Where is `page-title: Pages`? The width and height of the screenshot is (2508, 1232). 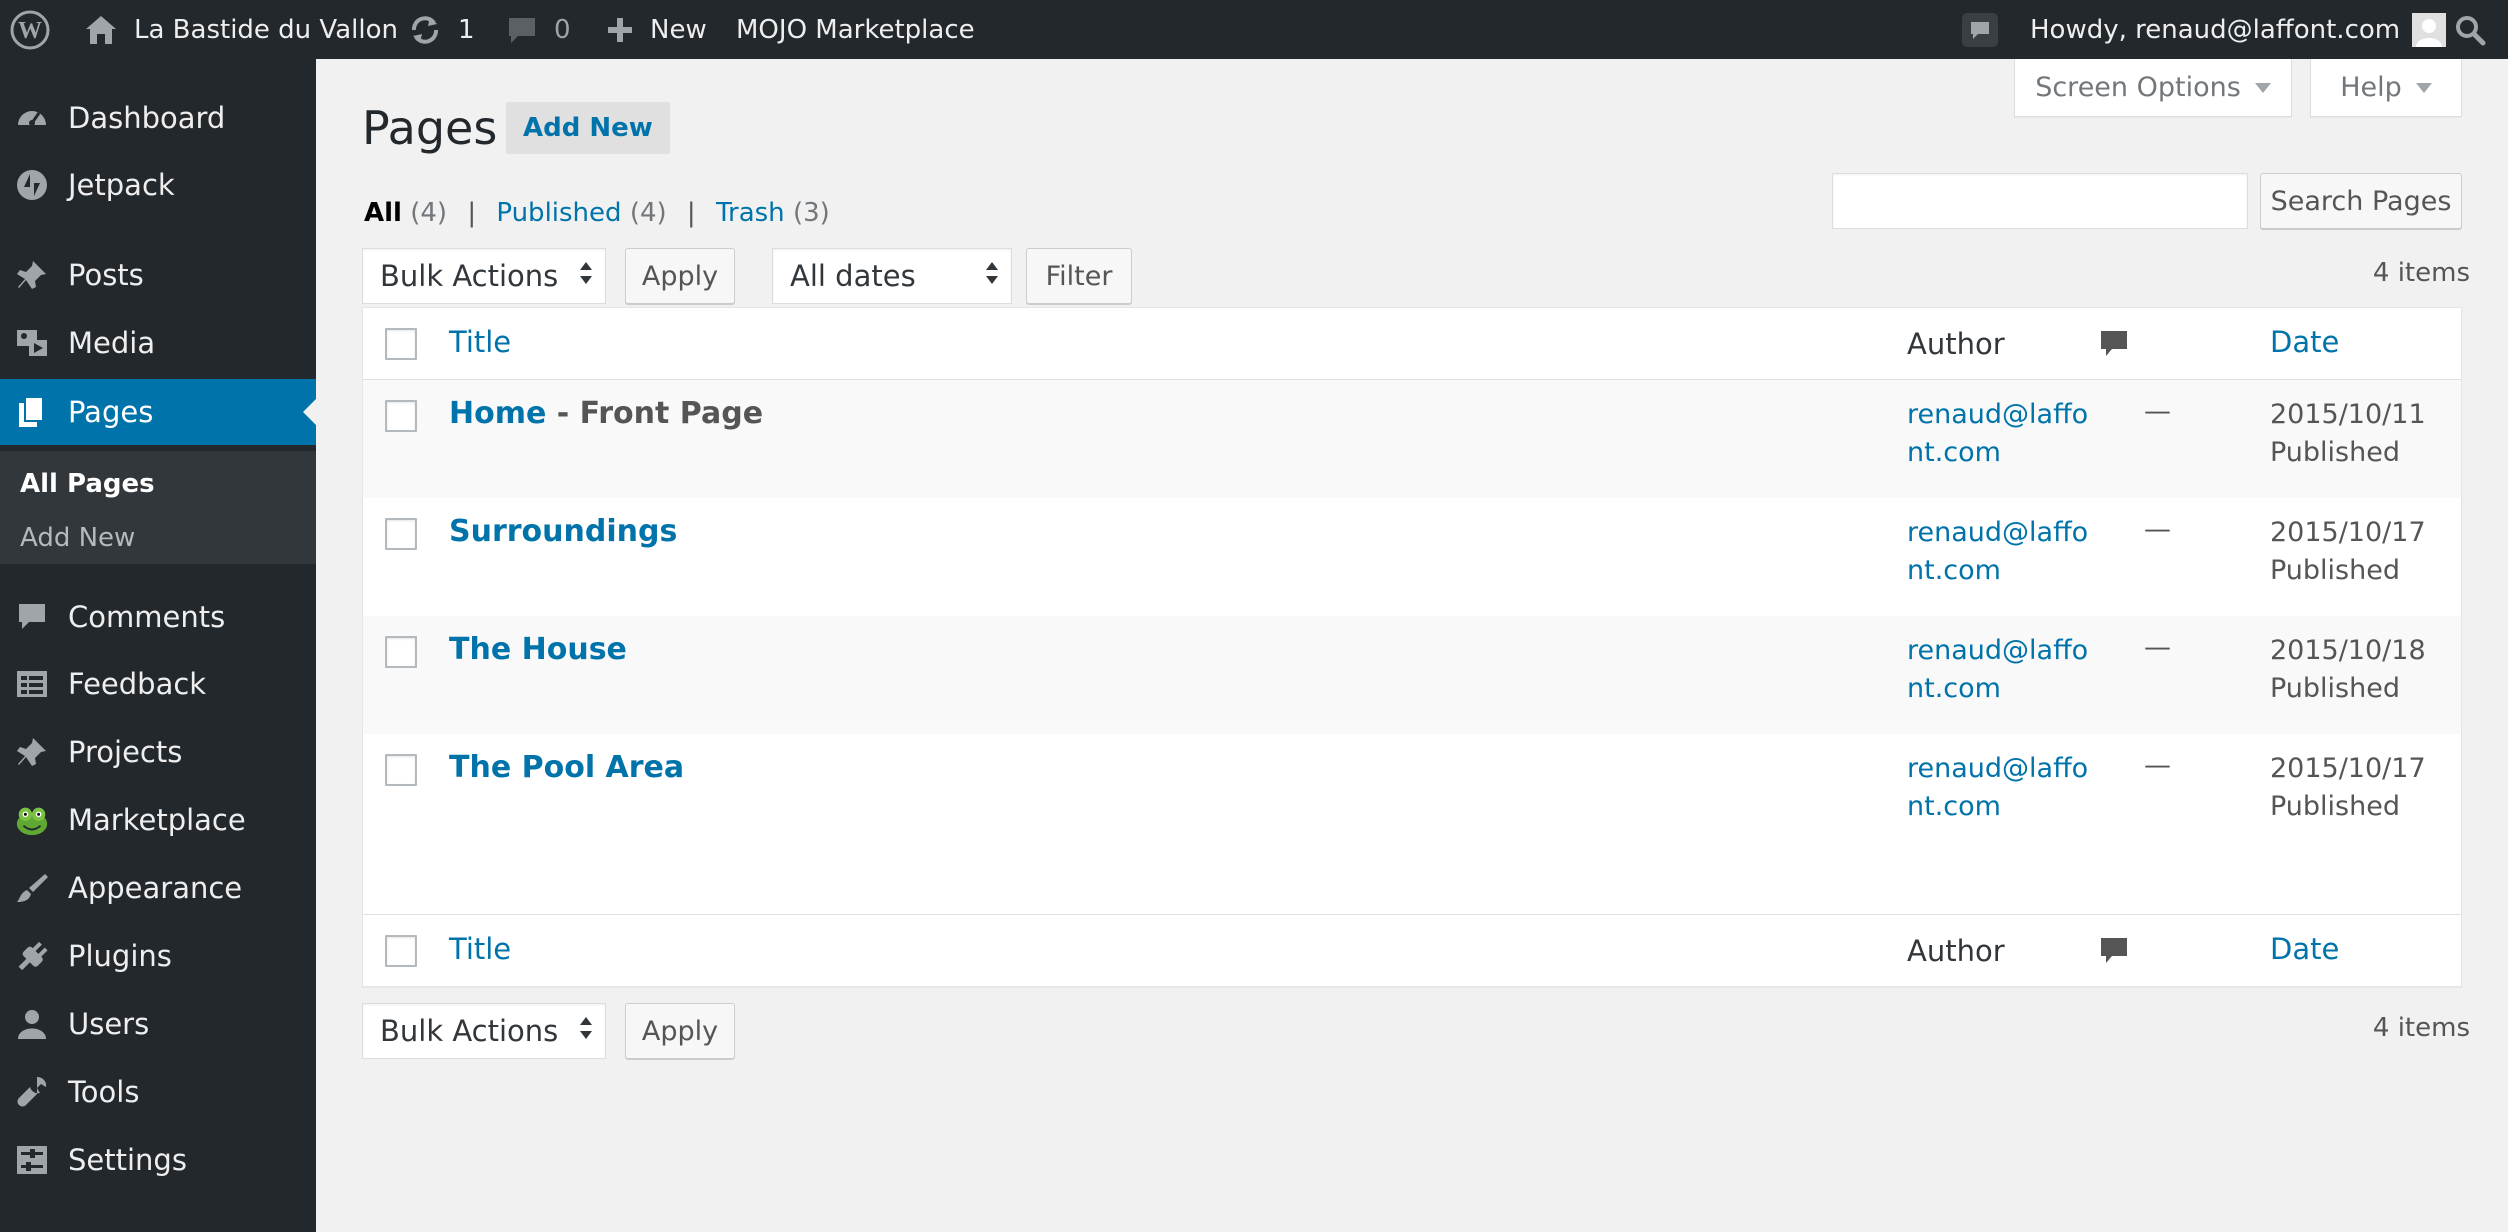 page-title: Pages is located at coordinates (430, 128).